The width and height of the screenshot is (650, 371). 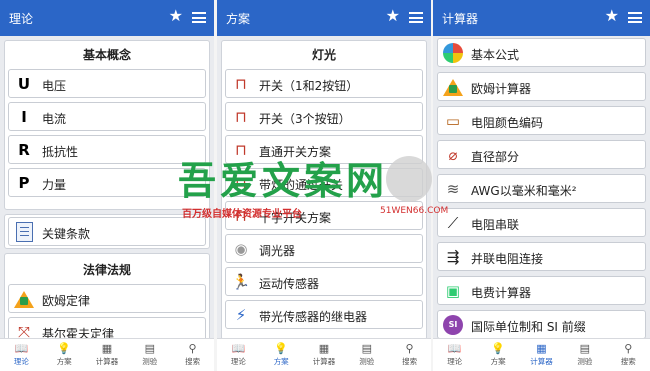 I want to click on list-item-label: 基本公式, so click(x=495, y=55).